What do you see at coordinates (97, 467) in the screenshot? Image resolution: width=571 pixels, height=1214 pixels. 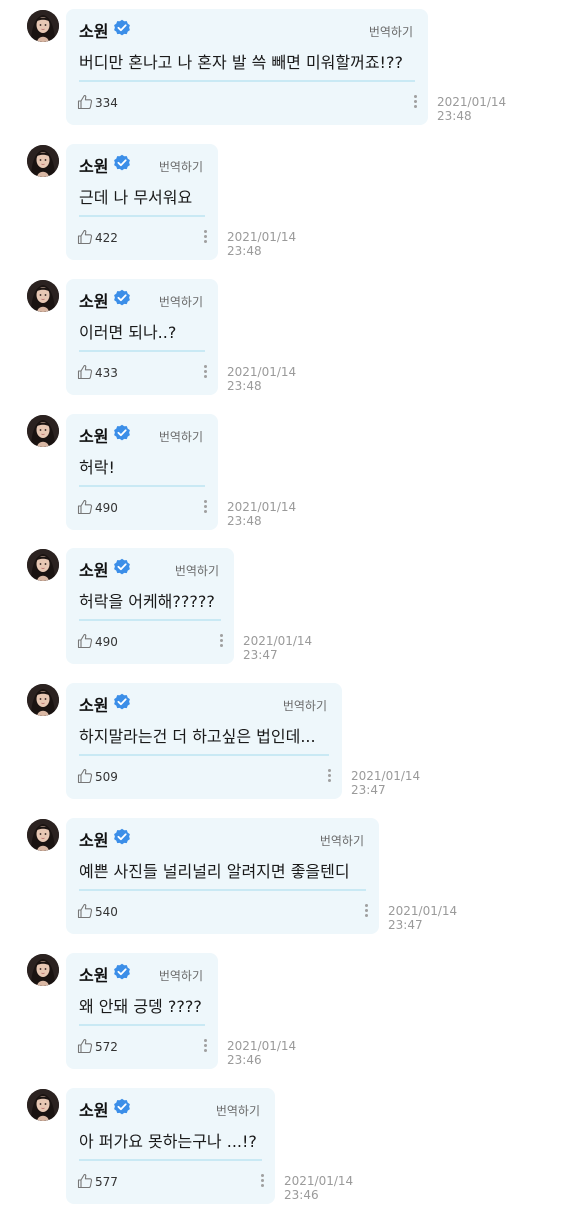 I see `message-text: 허락!` at bounding box center [97, 467].